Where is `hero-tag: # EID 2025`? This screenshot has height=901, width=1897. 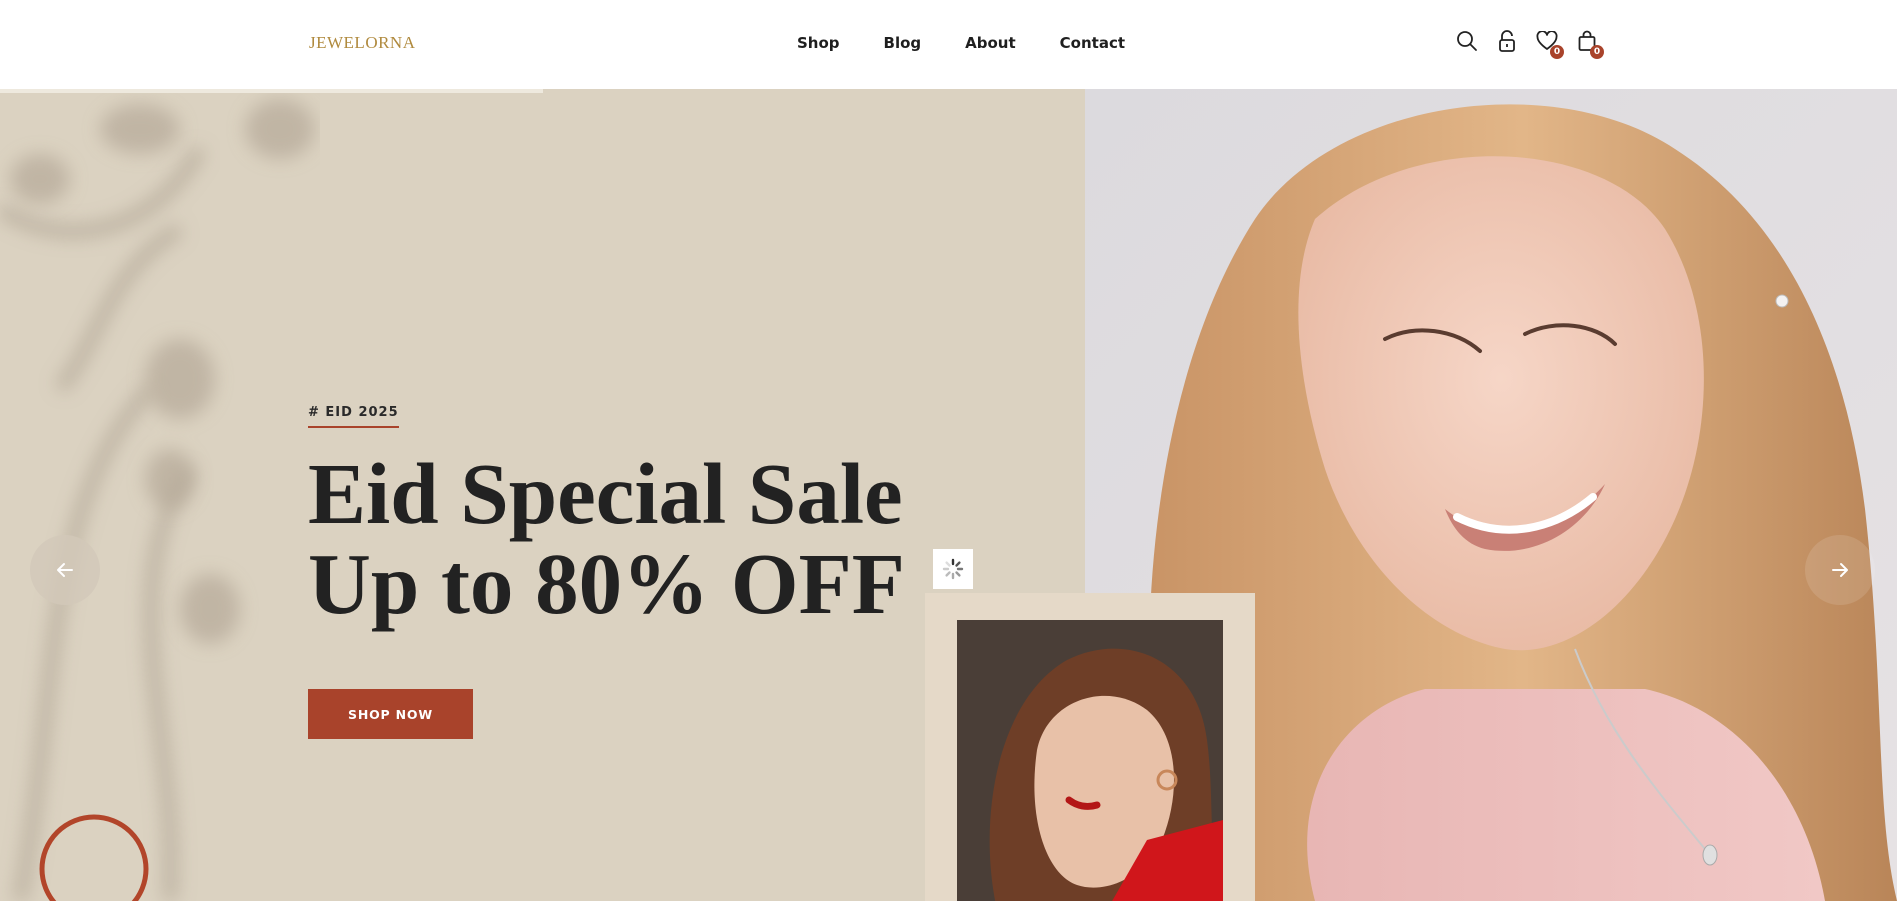 hero-tag: # EID 2025 is located at coordinates (353, 416).